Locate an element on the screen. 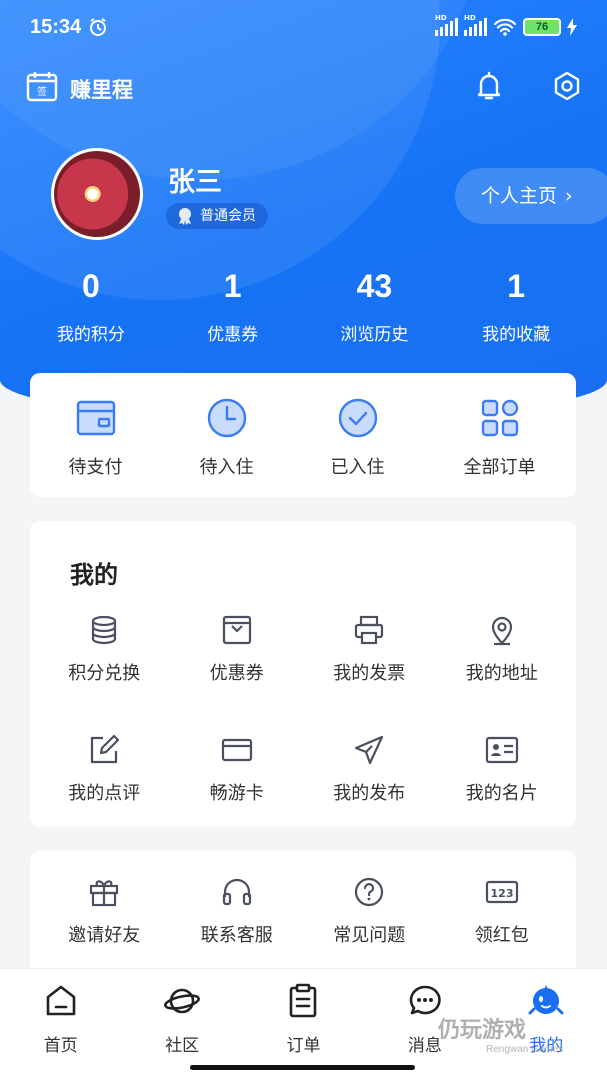 The width and height of the screenshot is (607, 1080). battery-icon: 76 is located at coordinates (542, 27).